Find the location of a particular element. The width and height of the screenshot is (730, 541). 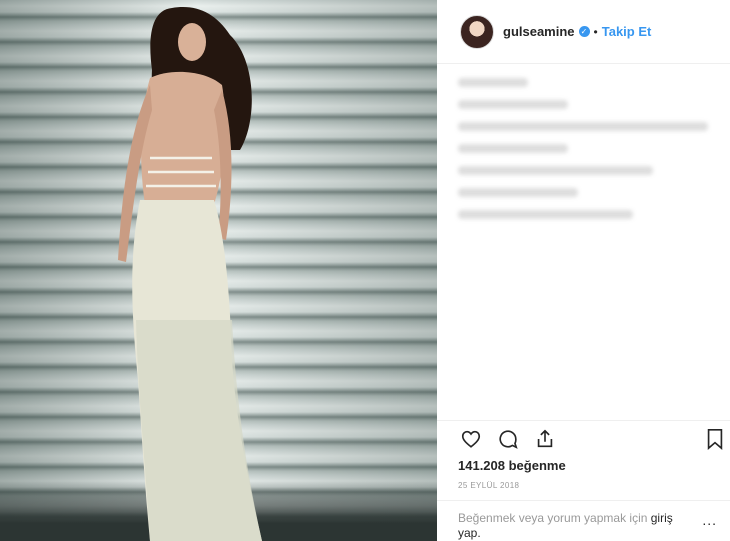

share-icon is located at coordinates (545, 439).